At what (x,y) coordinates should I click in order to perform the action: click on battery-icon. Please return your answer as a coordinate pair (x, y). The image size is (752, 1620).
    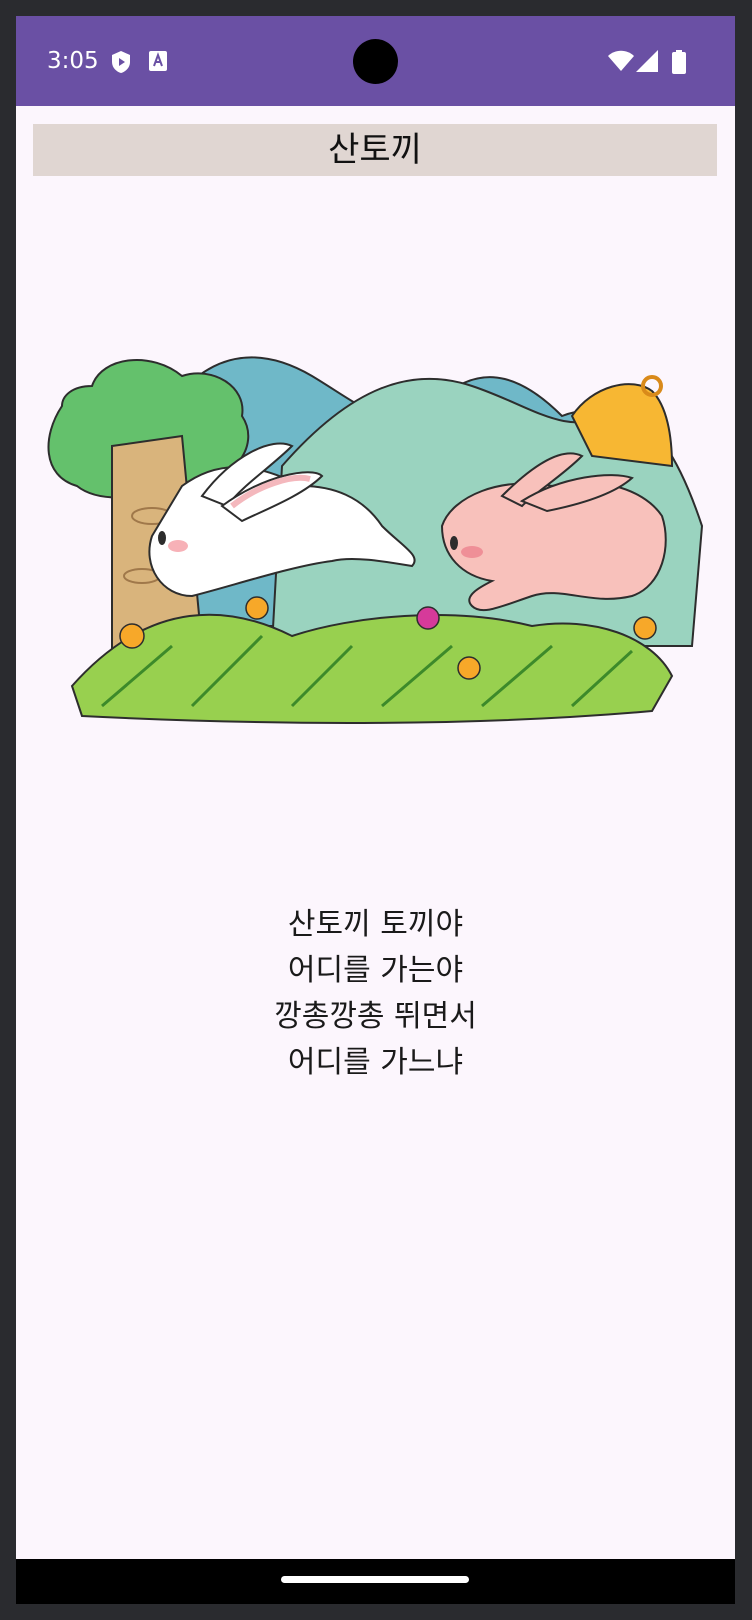
    Looking at the image, I should click on (679, 62).